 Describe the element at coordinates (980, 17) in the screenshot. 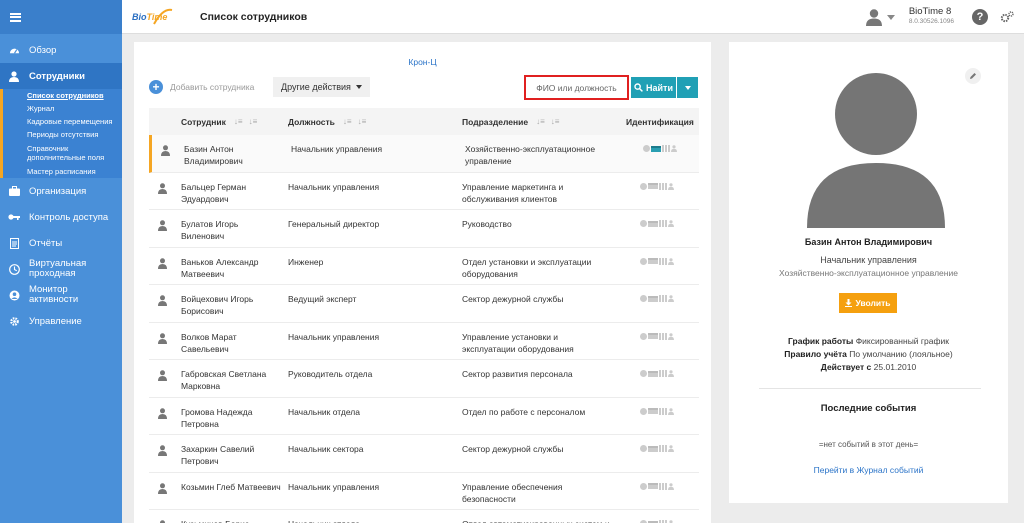

I see `help-icon: ?` at that location.